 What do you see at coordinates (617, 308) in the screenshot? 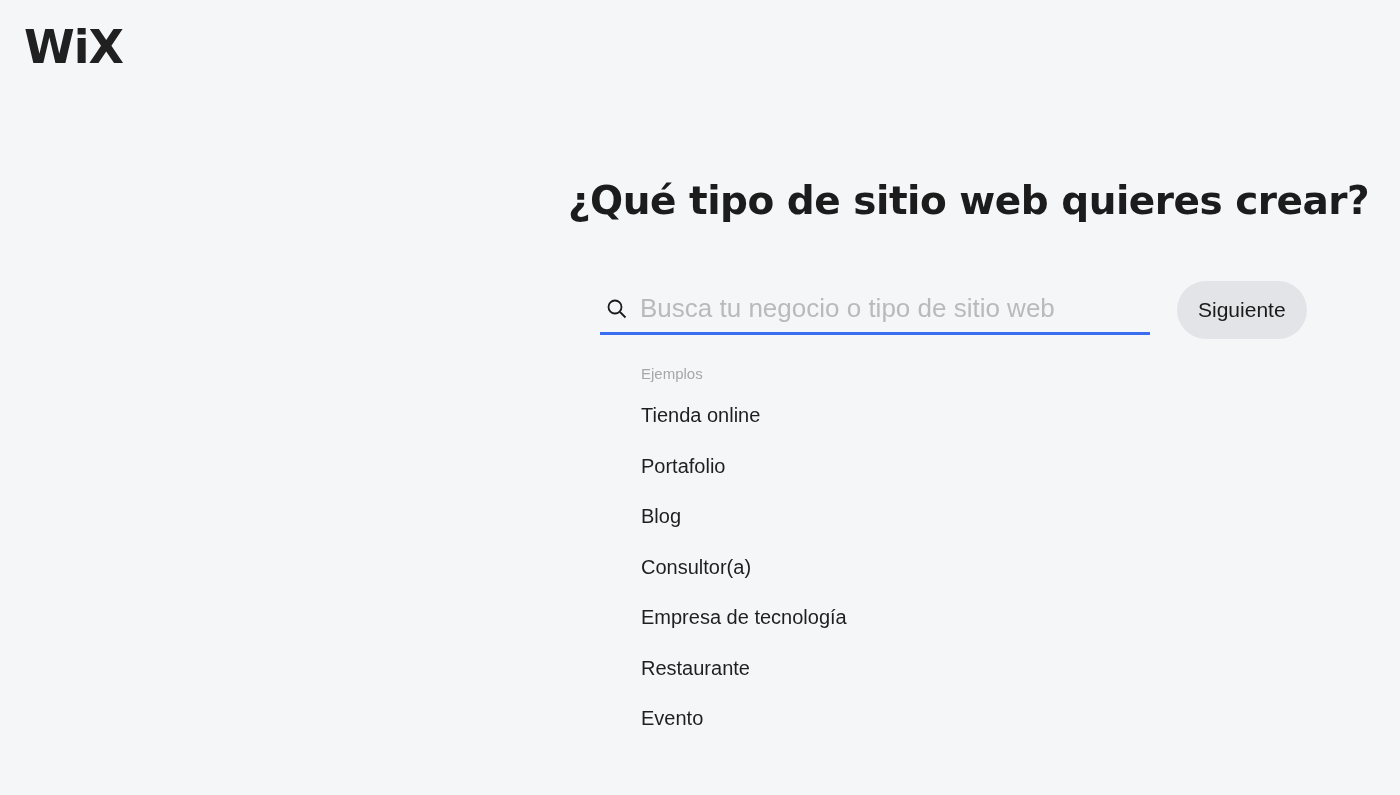
I see `search-icon` at bounding box center [617, 308].